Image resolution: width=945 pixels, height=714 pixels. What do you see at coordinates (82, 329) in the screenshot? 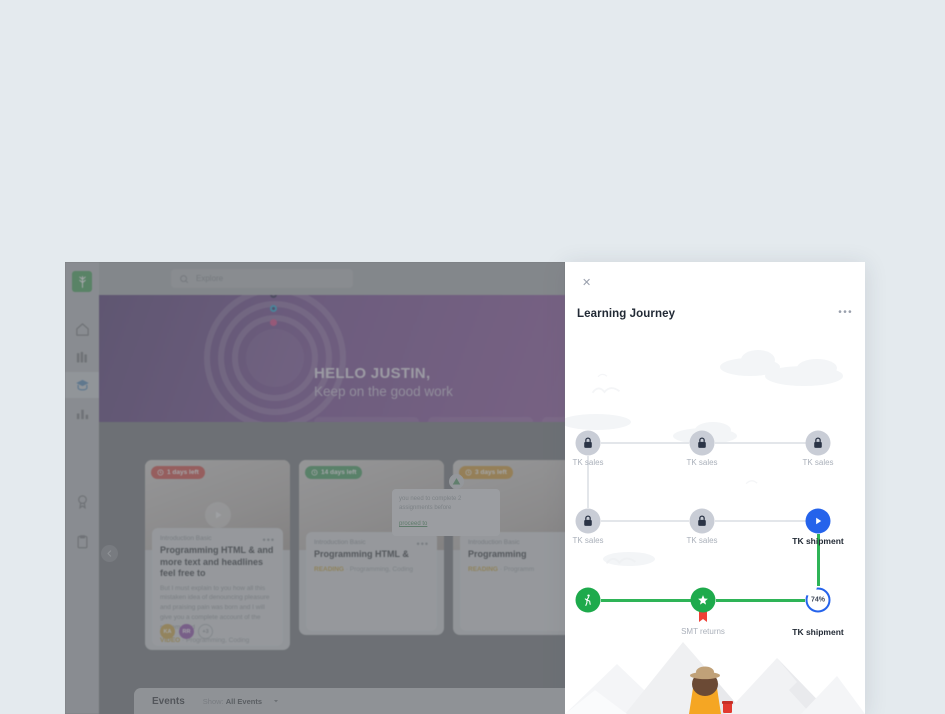
I see `sidebar-item-home` at bounding box center [82, 329].